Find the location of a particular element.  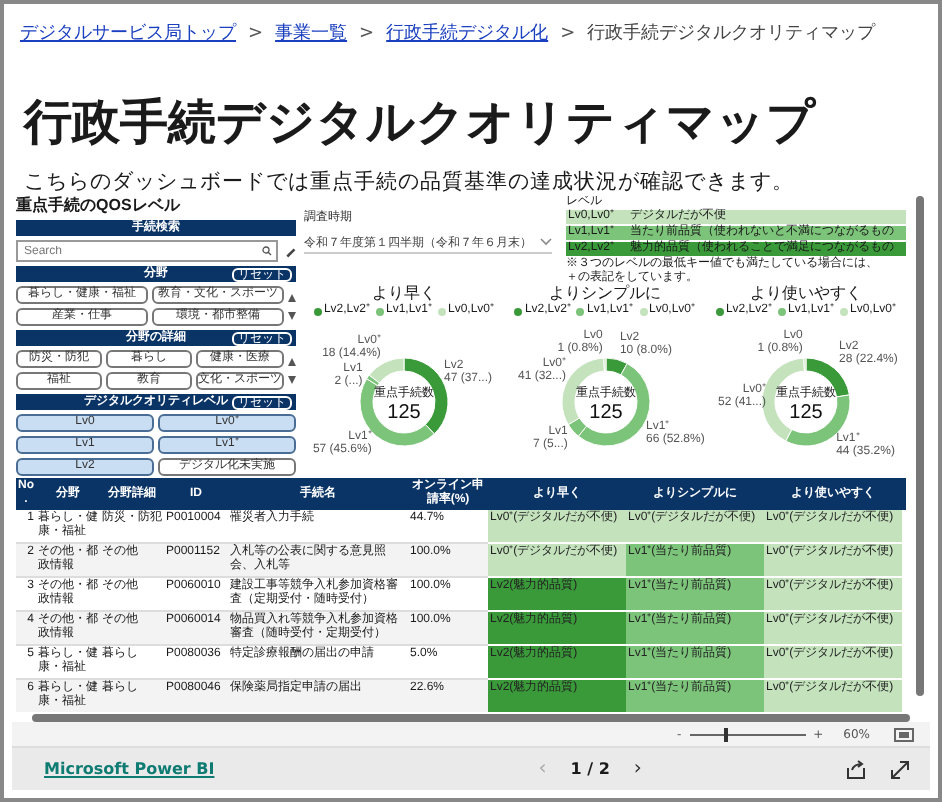

breadcrumb-link: デジタルサービス局トップ is located at coordinates (128, 33).